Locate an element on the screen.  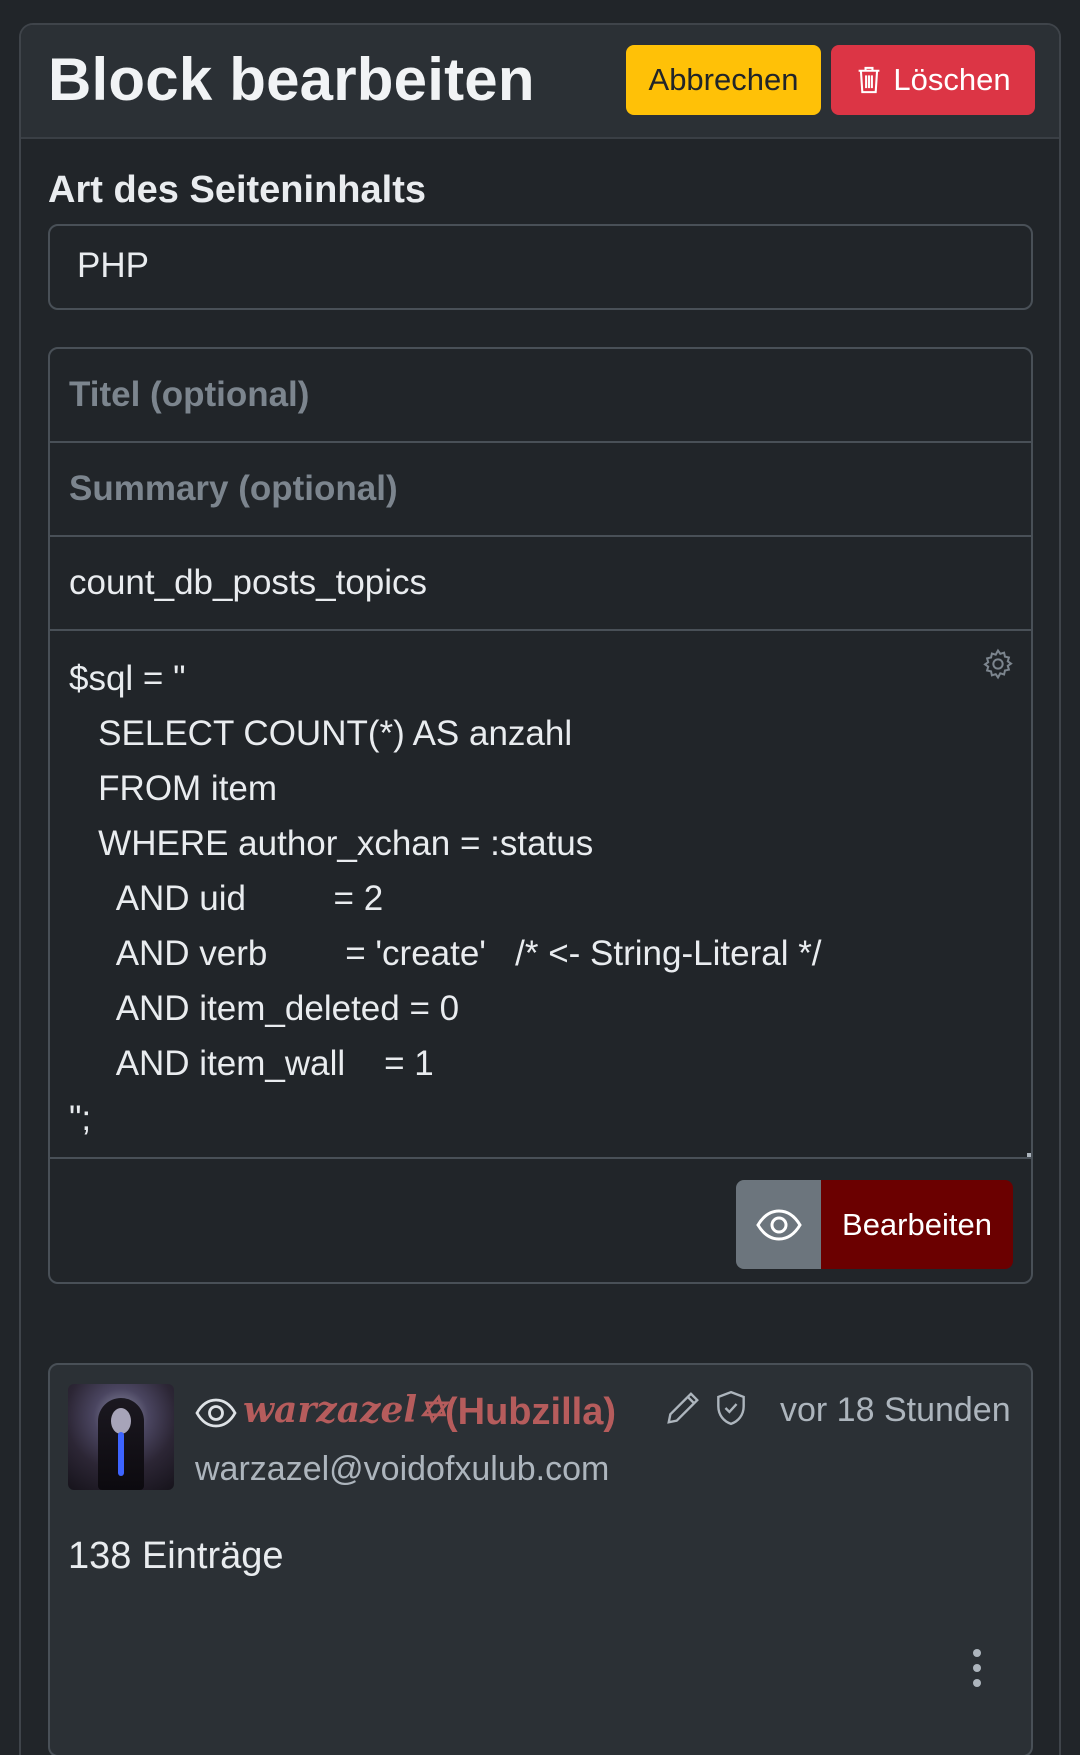
block-name-value: count_db_posts_topics is located at coordinates (248, 582).